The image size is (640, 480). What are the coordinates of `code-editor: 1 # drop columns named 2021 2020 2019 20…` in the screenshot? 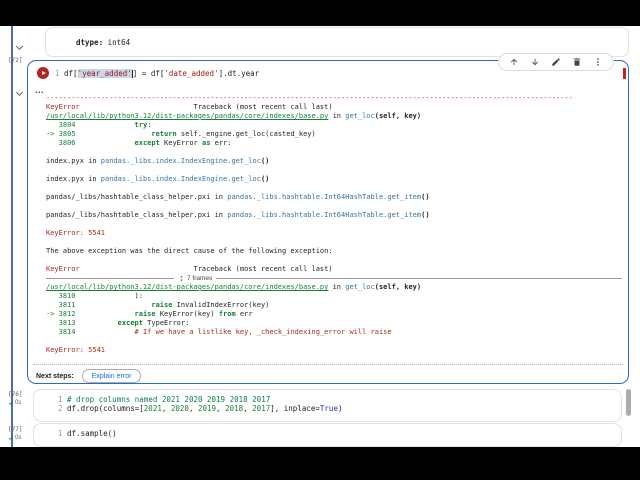 It's located at (200, 404).